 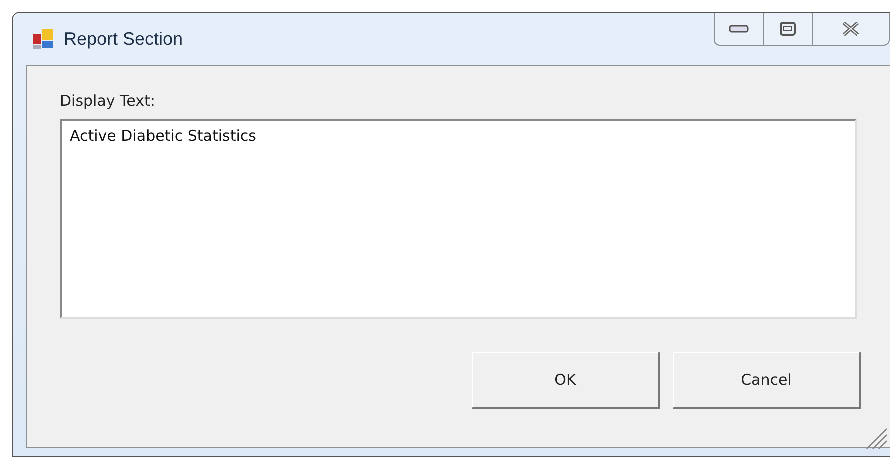 What do you see at coordinates (851, 29) in the screenshot?
I see `close-icon` at bounding box center [851, 29].